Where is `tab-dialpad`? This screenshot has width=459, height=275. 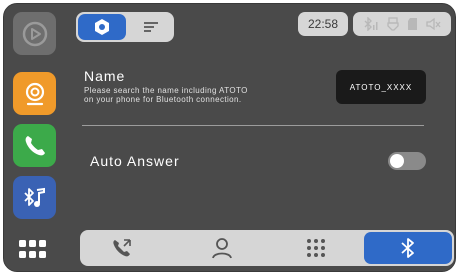 tab-dialpad is located at coordinates (316, 248).